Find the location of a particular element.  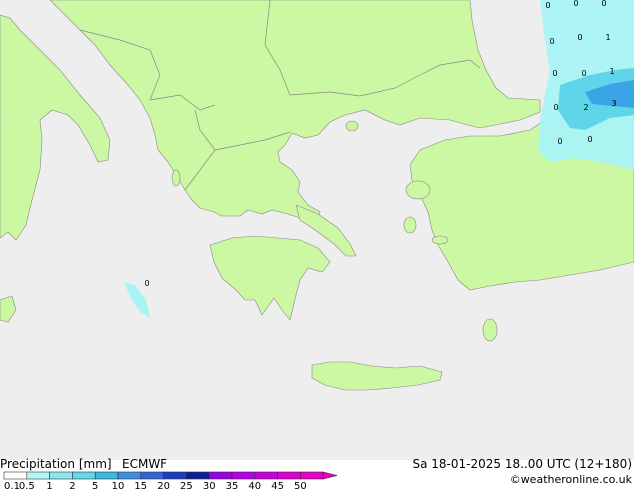

land-corfu is located at coordinates (176, 178).